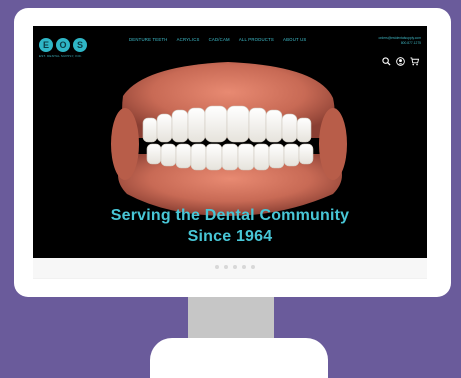  I want to click on nav-about-us: ABOUT US, so click(295, 39).